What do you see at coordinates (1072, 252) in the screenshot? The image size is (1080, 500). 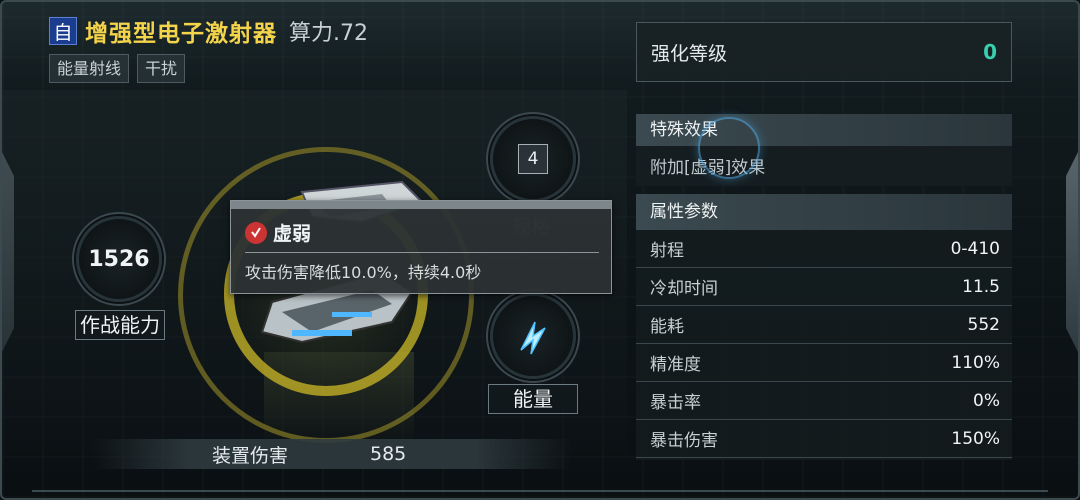 I see `frame-edge-right` at bounding box center [1072, 252].